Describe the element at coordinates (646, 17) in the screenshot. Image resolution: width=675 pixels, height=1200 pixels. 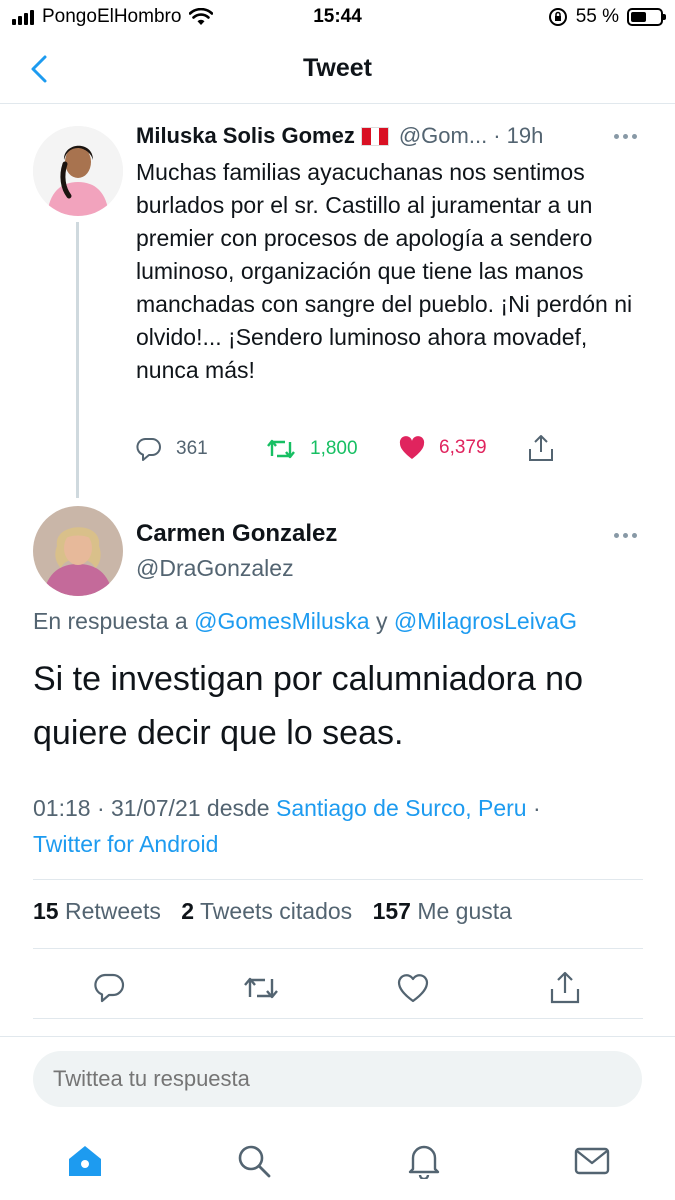
I see `battery-icon` at that location.